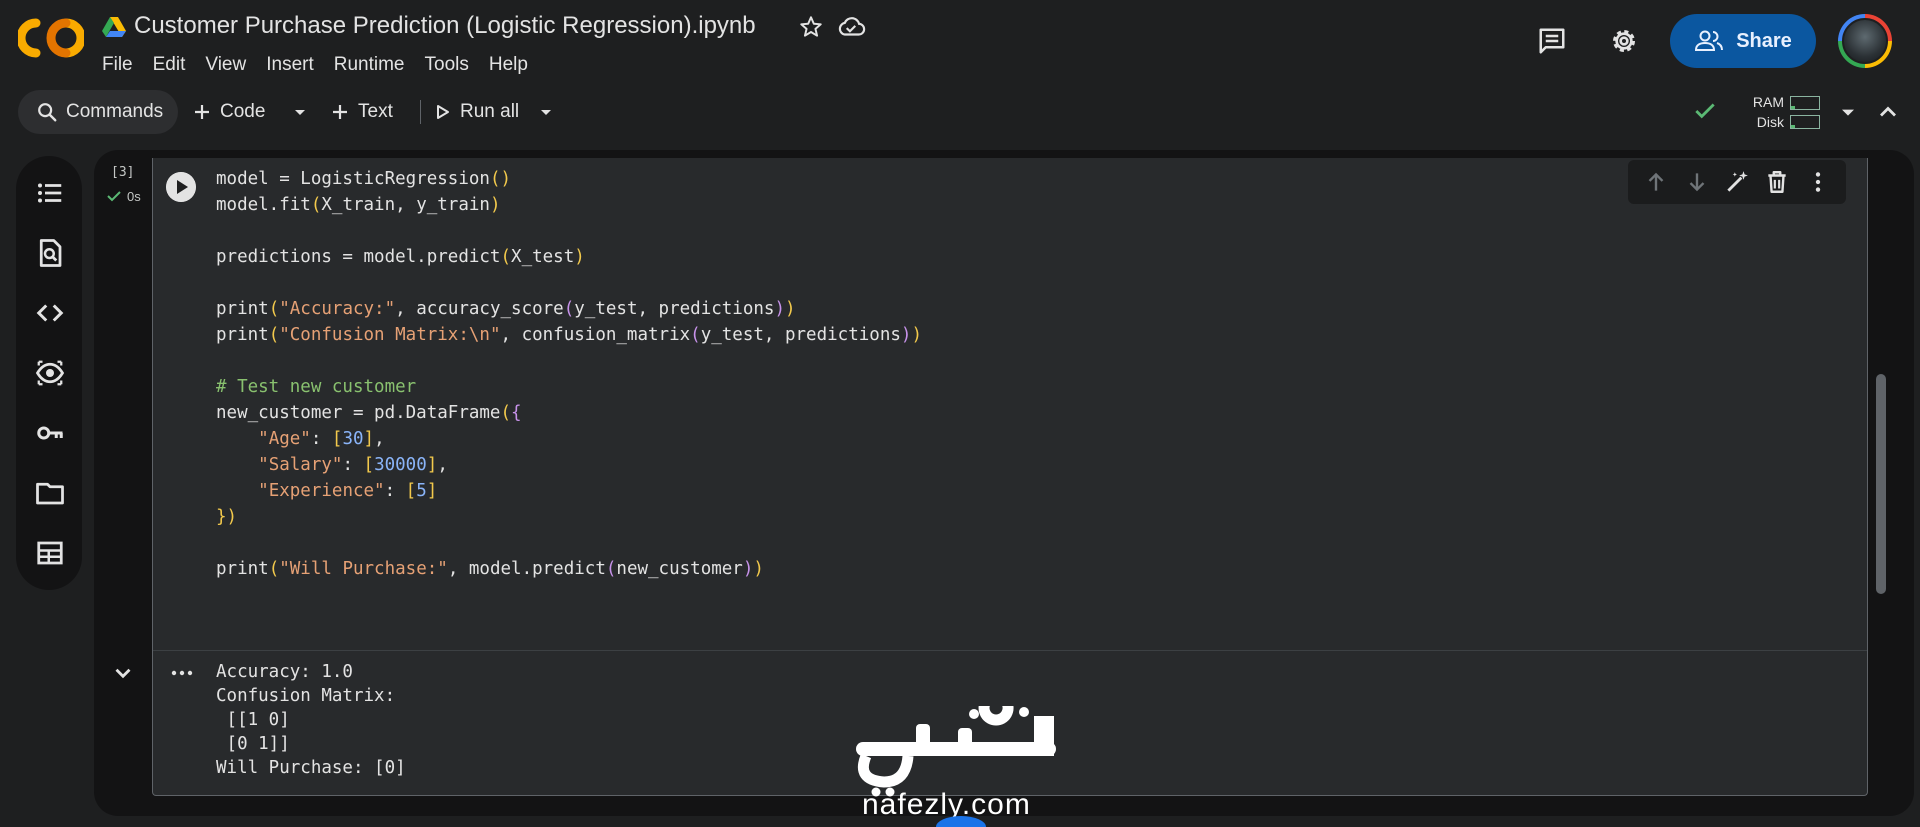 This screenshot has height=827, width=1920. What do you see at coordinates (490, 111) in the screenshot?
I see `run-all-label: Run all` at bounding box center [490, 111].